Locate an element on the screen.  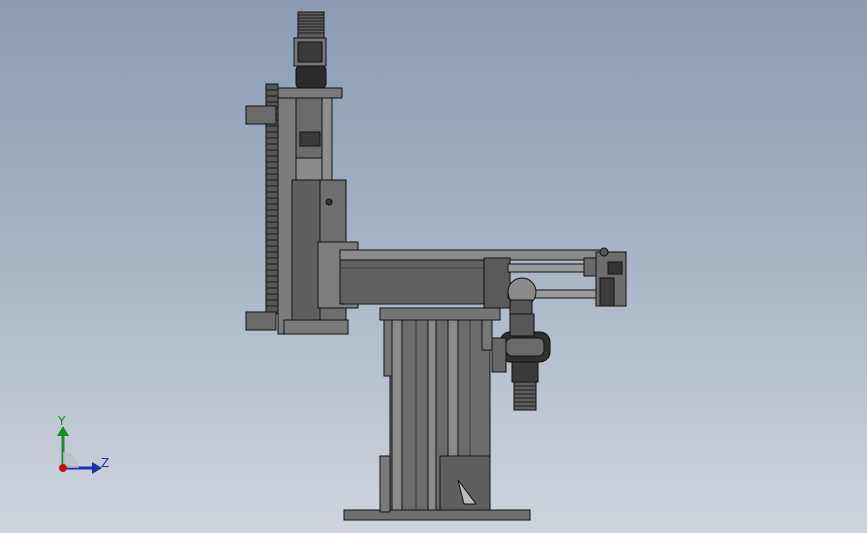
base-plate is located at coordinates (437, 515).